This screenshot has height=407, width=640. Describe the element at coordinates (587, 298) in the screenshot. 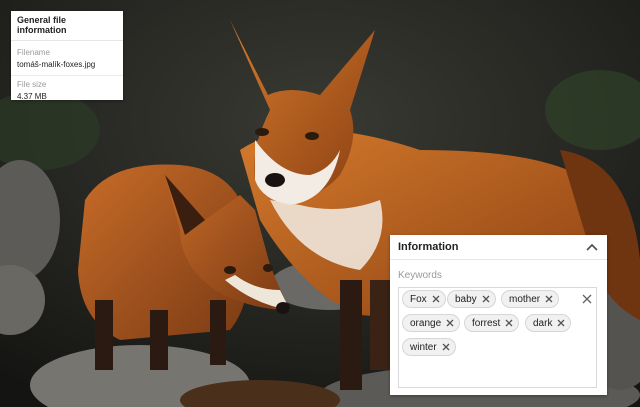

I see `clear-keywords-icon` at that location.